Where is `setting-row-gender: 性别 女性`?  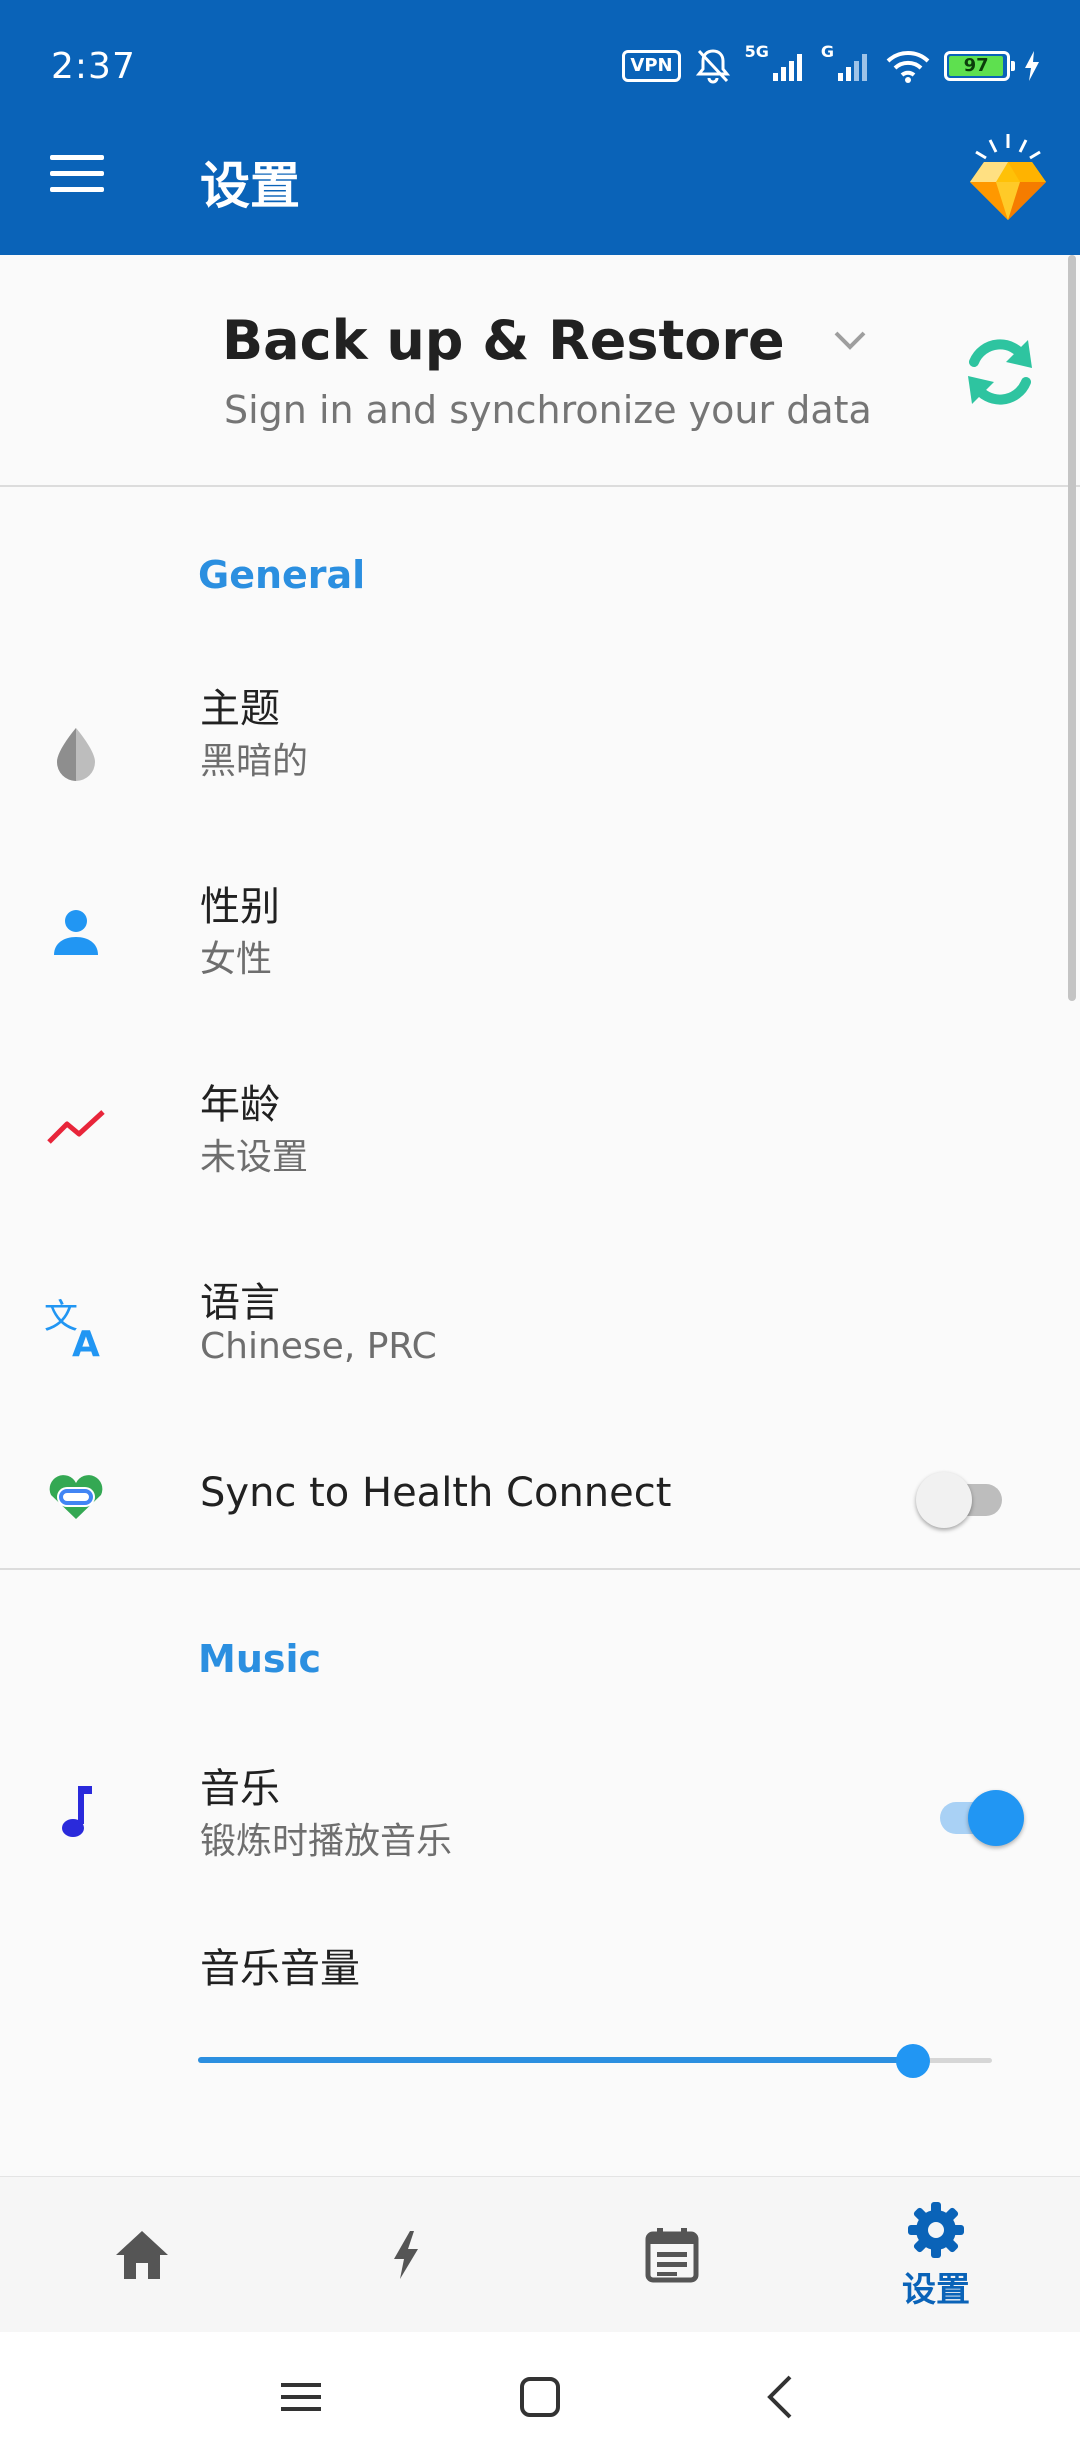
setting-row-gender: 性别 女性 is located at coordinates (540, 955).